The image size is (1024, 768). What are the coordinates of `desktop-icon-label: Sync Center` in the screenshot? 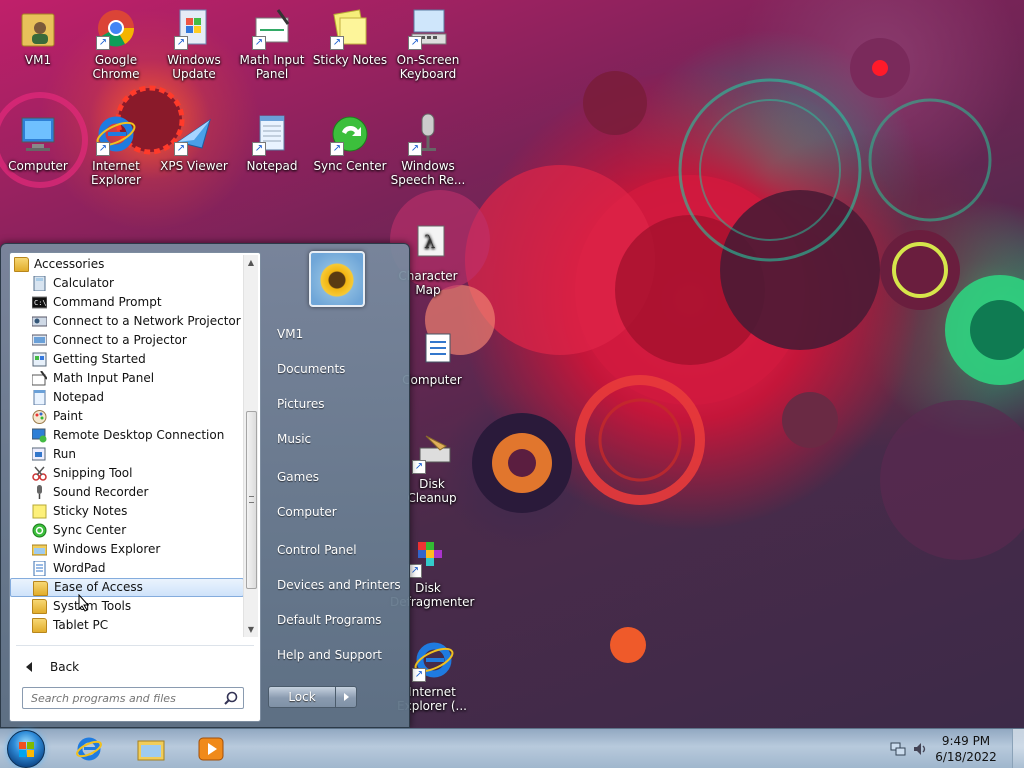 It's located at (350, 166).